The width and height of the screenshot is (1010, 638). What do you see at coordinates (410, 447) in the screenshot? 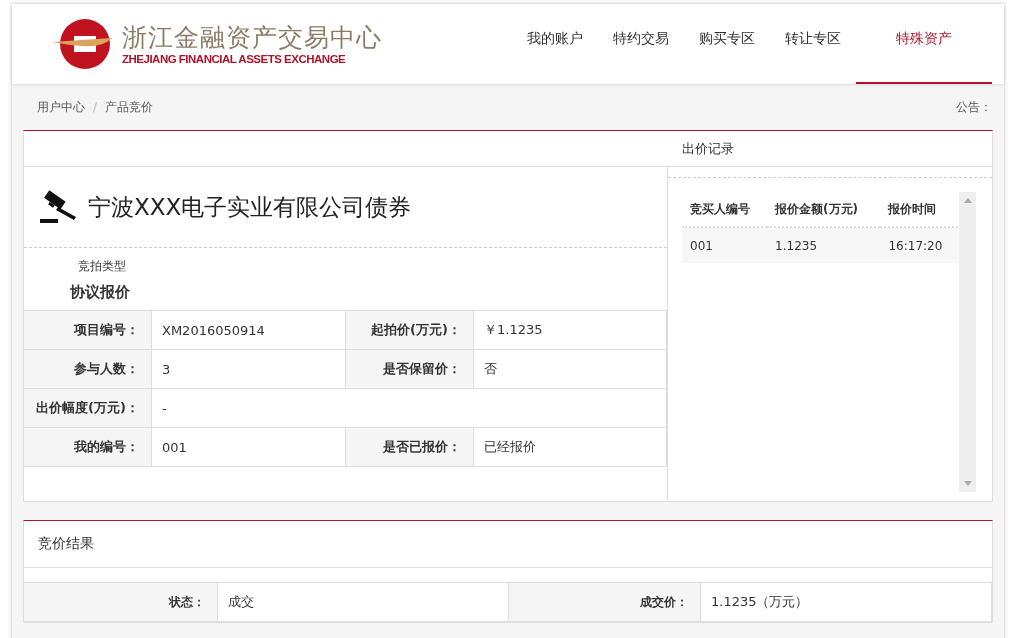
I see `field-label: 是否已报价：` at bounding box center [410, 447].